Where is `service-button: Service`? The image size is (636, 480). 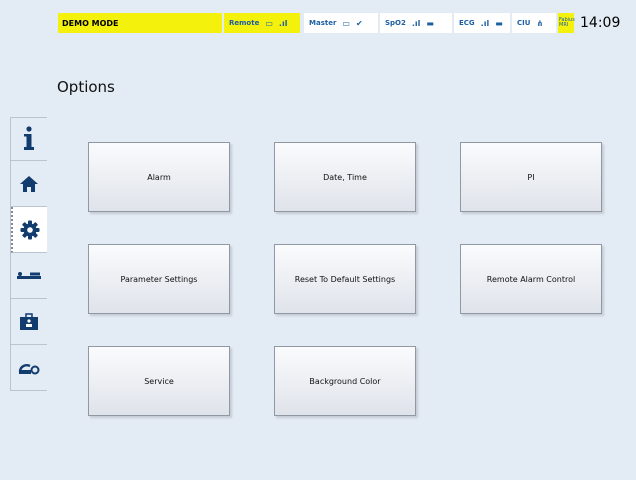
service-button: Service is located at coordinates (159, 381).